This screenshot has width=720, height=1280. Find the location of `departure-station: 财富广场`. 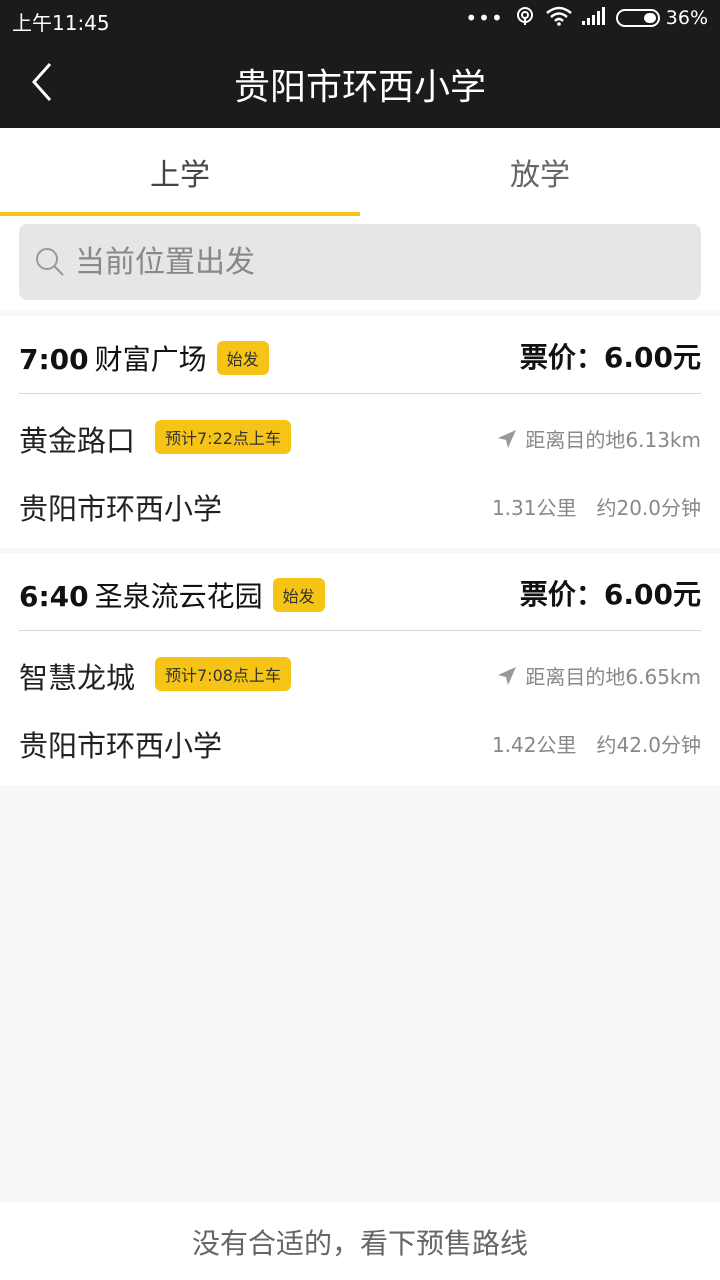

departure-station: 财富广场 is located at coordinates (150, 359).